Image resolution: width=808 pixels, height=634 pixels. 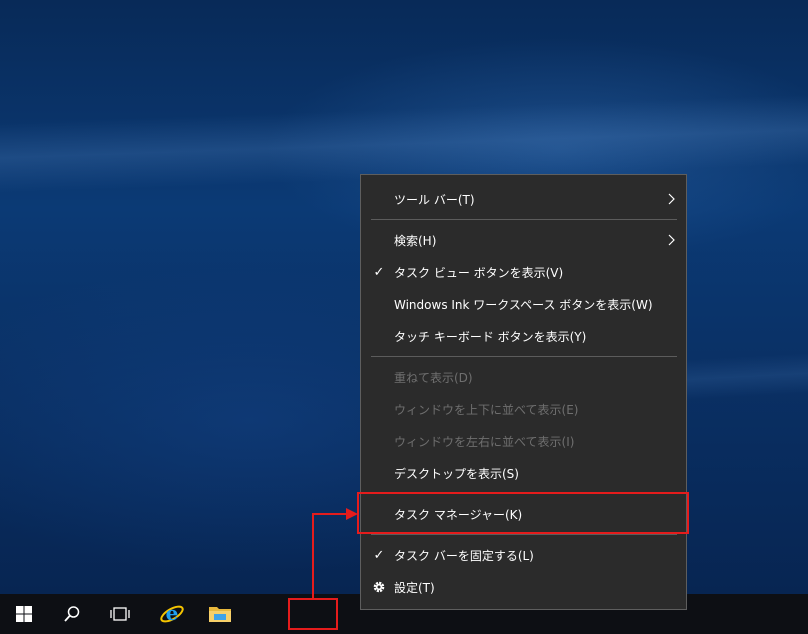 I want to click on menu-item-label: ツール バー(T), so click(x=434, y=199).